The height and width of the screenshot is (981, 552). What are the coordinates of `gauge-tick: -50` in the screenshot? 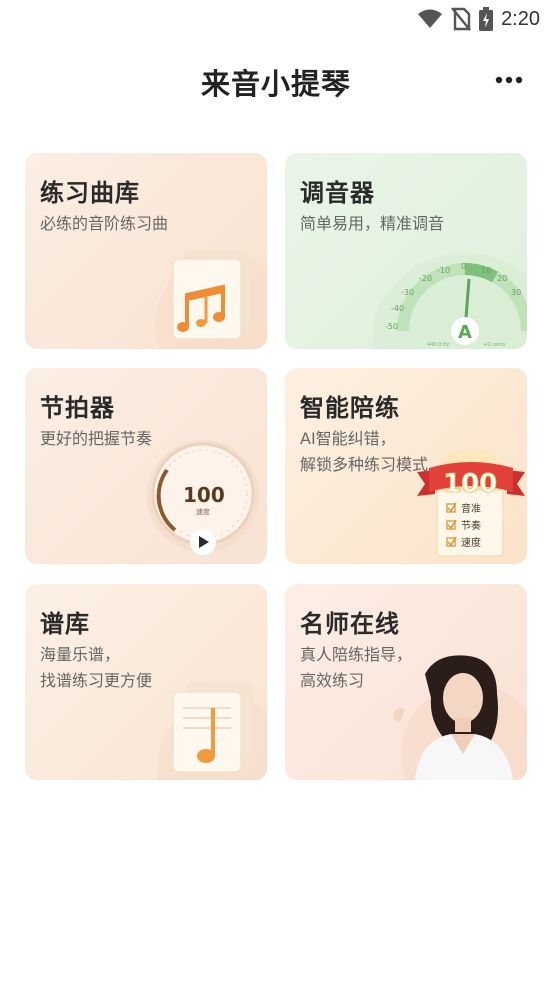 It's located at (391, 326).